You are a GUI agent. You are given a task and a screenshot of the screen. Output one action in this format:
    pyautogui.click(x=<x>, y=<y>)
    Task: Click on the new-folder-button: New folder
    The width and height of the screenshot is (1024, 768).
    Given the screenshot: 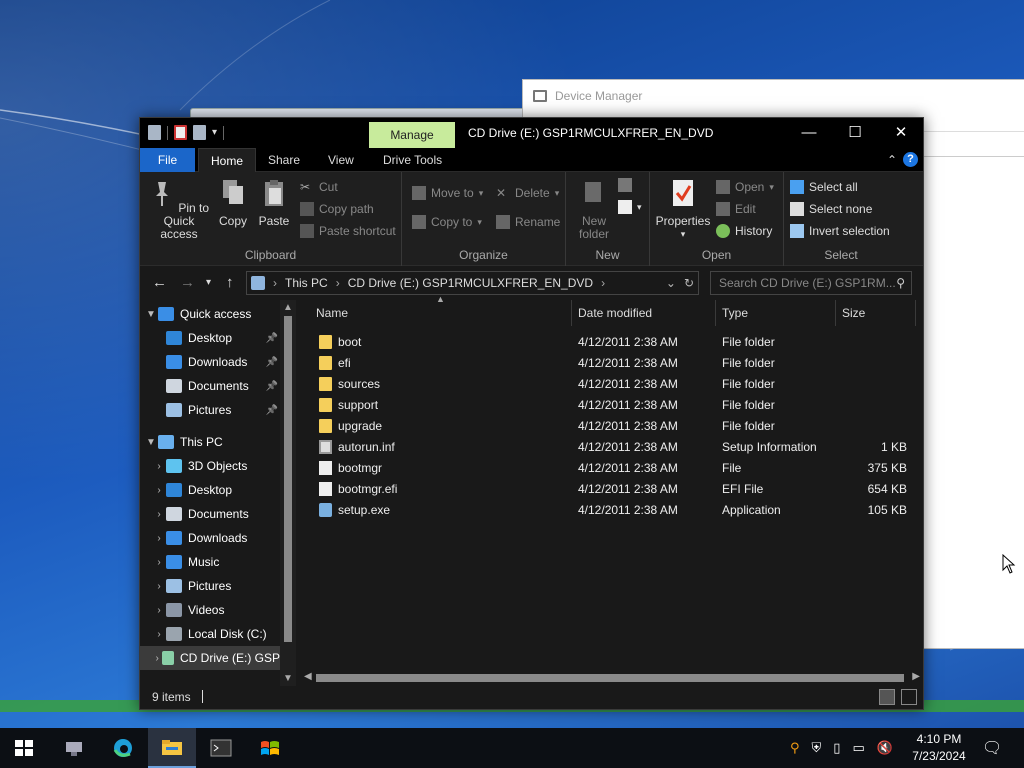 What is the action you would take?
    pyautogui.click(x=594, y=209)
    